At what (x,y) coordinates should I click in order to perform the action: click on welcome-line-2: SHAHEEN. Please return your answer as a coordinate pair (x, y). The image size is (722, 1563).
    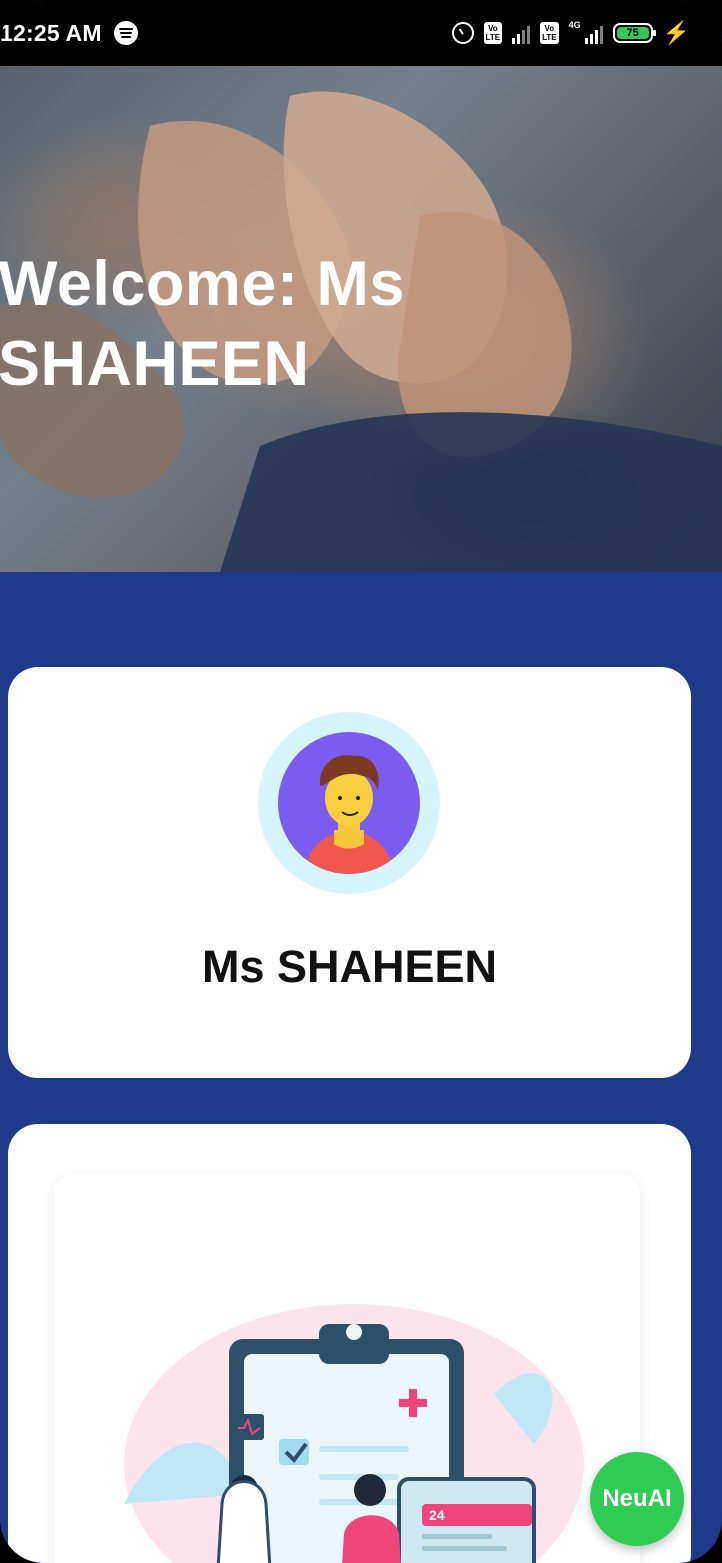
    Looking at the image, I should click on (155, 364).